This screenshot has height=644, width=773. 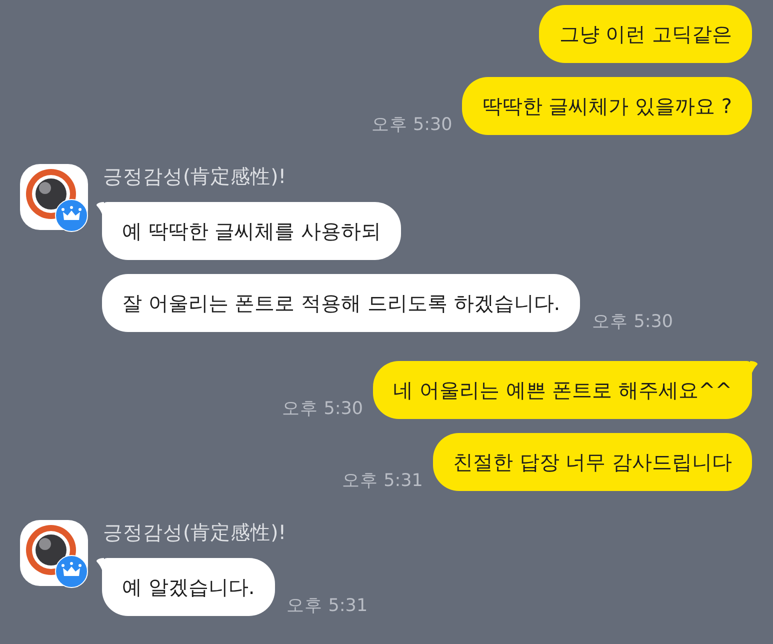 I want to click on message-bubble: 잘 어울리는 폰트로 적용해 드리도록 하겠습니다., so click(x=341, y=303).